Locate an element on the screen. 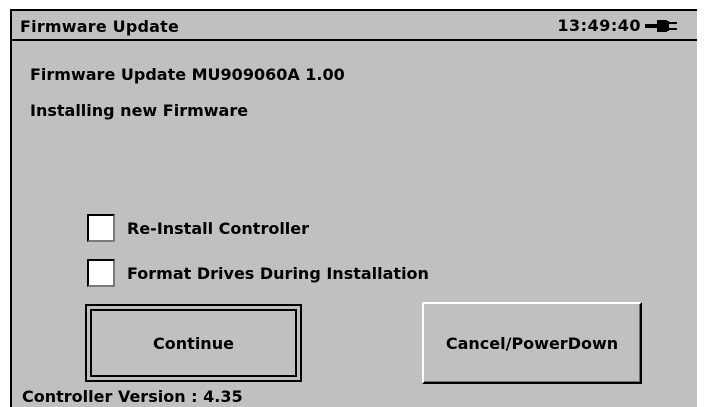 This screenshot has height=407, width=709. controller-version-text: Controller Version : 4.35 is located at coordinates (132, 396).